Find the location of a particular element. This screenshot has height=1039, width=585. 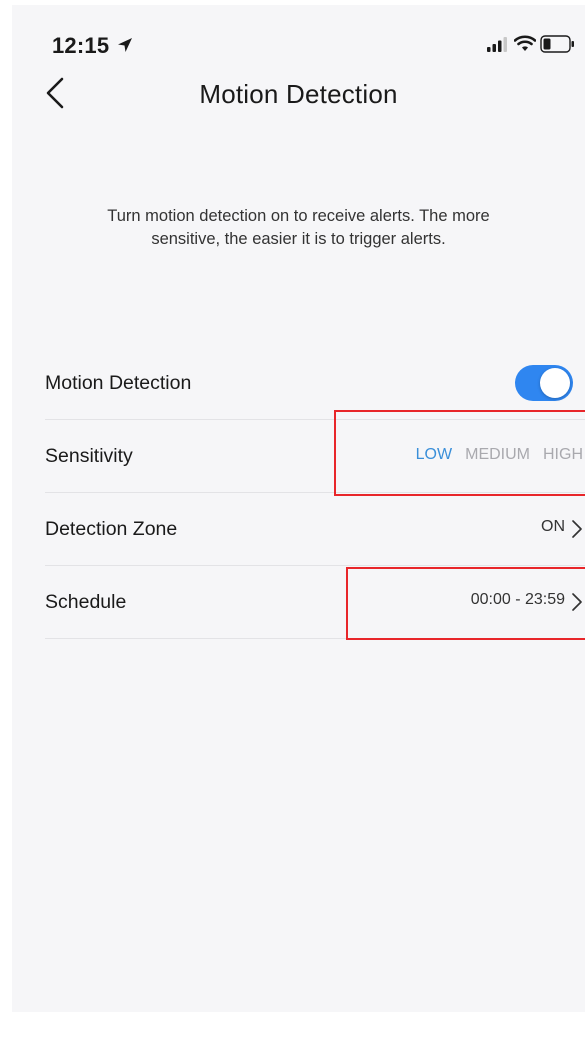

motion-detection-toggle is located at coordinates (544, 383).